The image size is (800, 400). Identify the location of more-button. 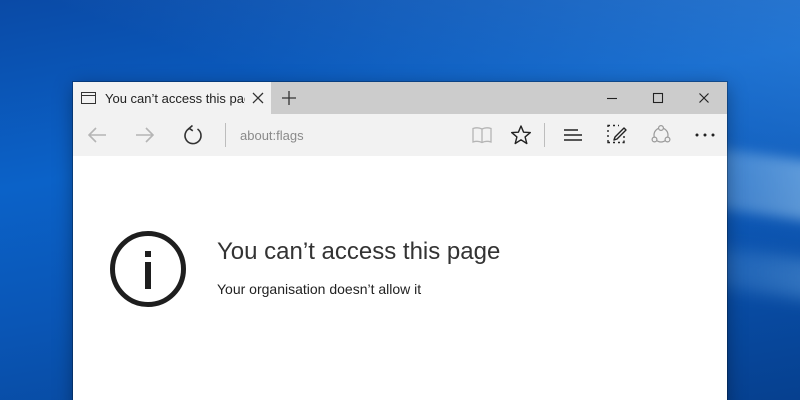
(705, 135).